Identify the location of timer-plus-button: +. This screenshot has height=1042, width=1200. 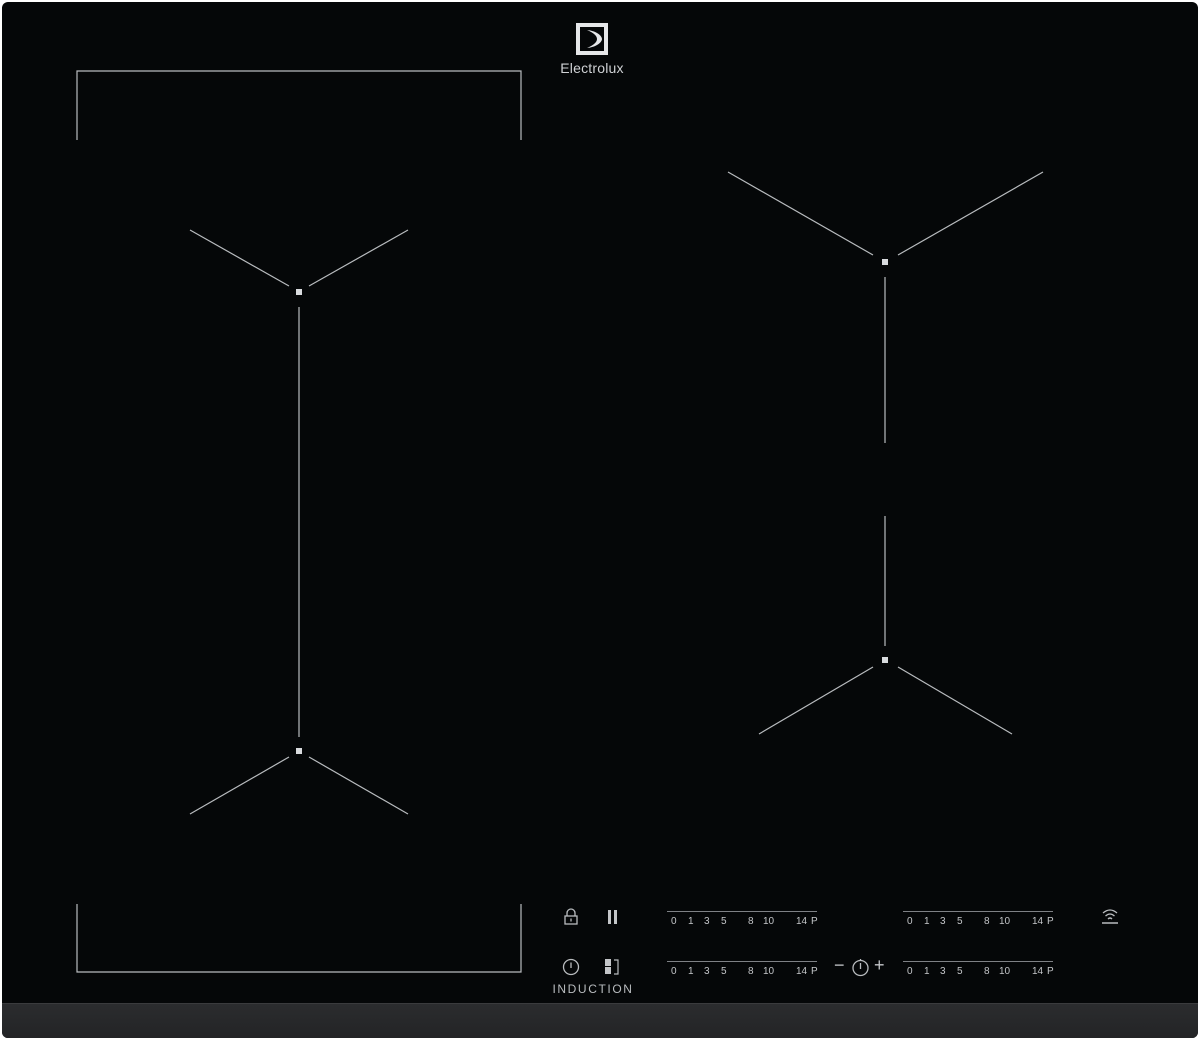
(879, 965).